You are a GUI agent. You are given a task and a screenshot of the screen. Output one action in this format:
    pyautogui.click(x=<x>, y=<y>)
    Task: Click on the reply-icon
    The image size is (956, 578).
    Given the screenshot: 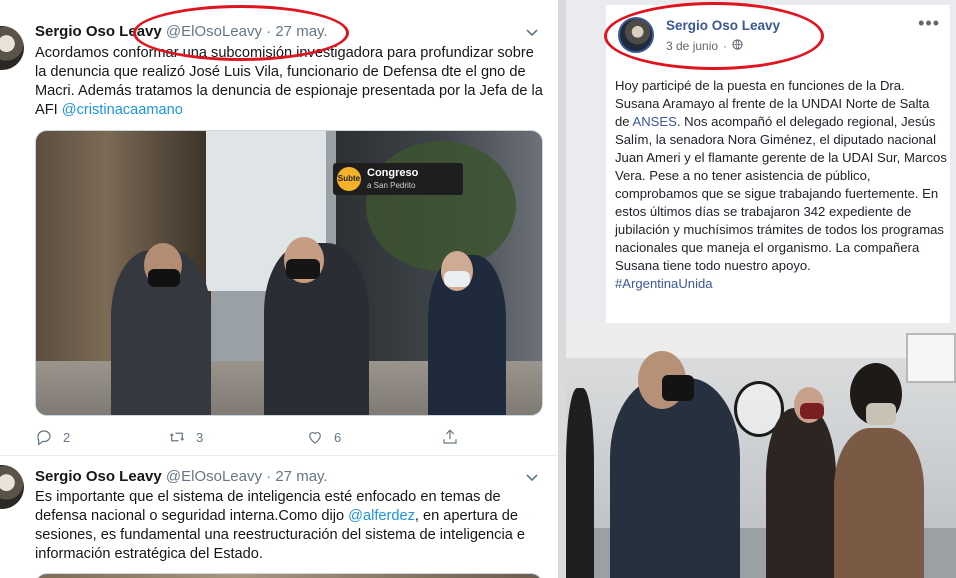 What is the action you would take?
    pyautogui.click(x=44, y=438)
    